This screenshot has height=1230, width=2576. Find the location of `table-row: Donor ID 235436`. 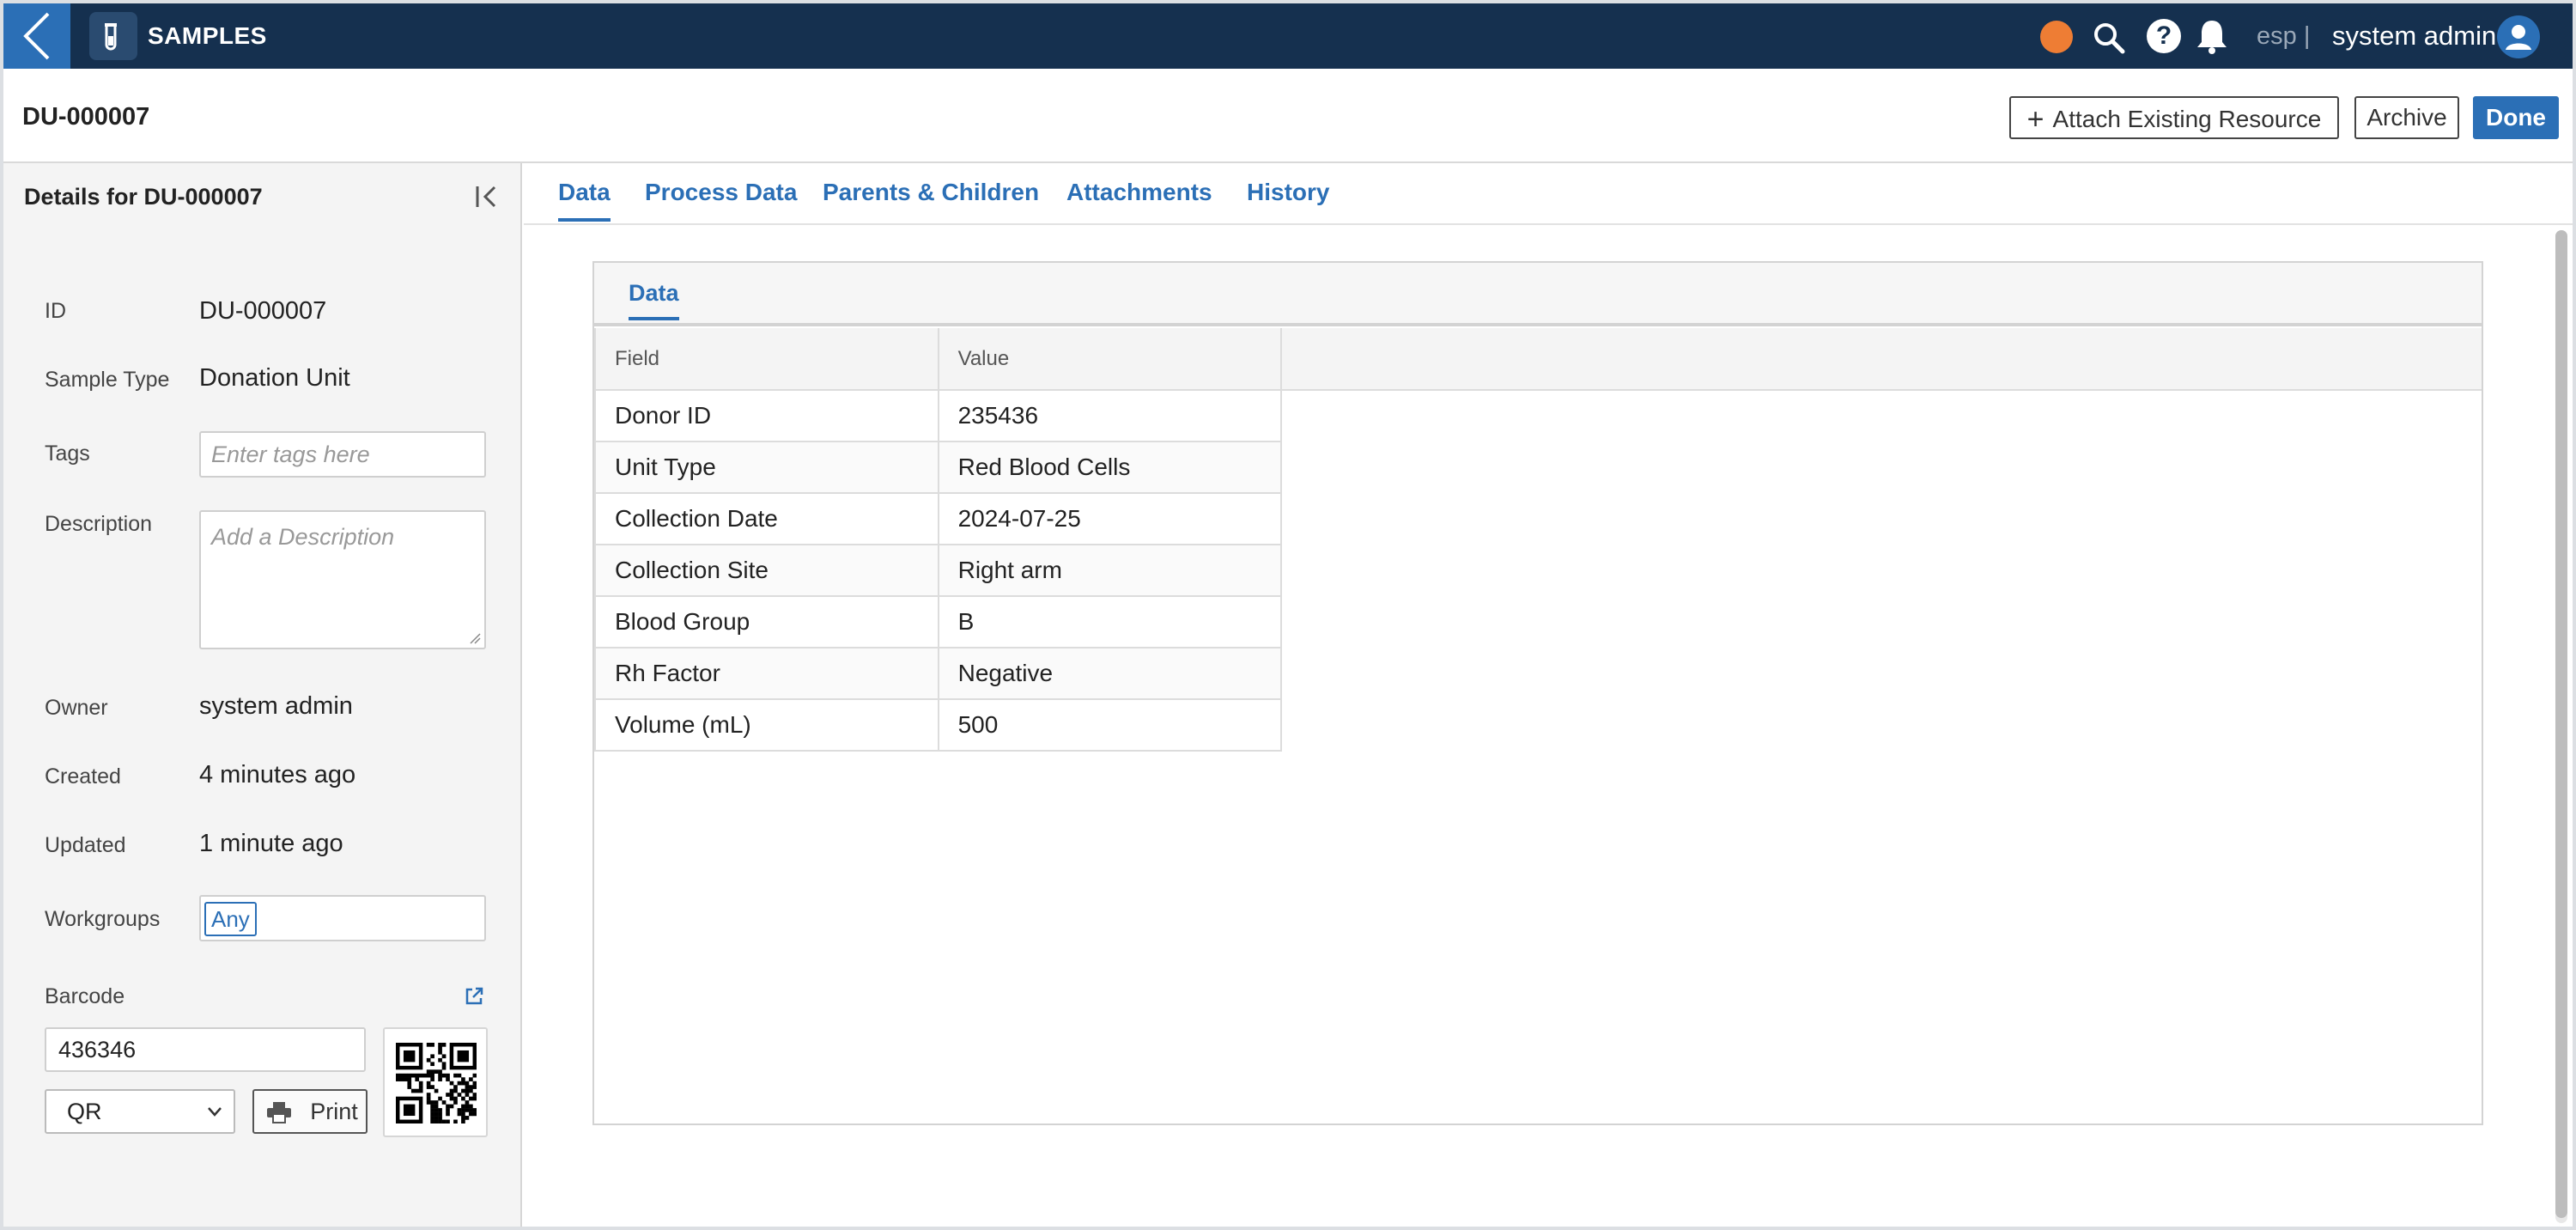

table-row: Donor ID 235436 is located at coordinates (1538, 415).